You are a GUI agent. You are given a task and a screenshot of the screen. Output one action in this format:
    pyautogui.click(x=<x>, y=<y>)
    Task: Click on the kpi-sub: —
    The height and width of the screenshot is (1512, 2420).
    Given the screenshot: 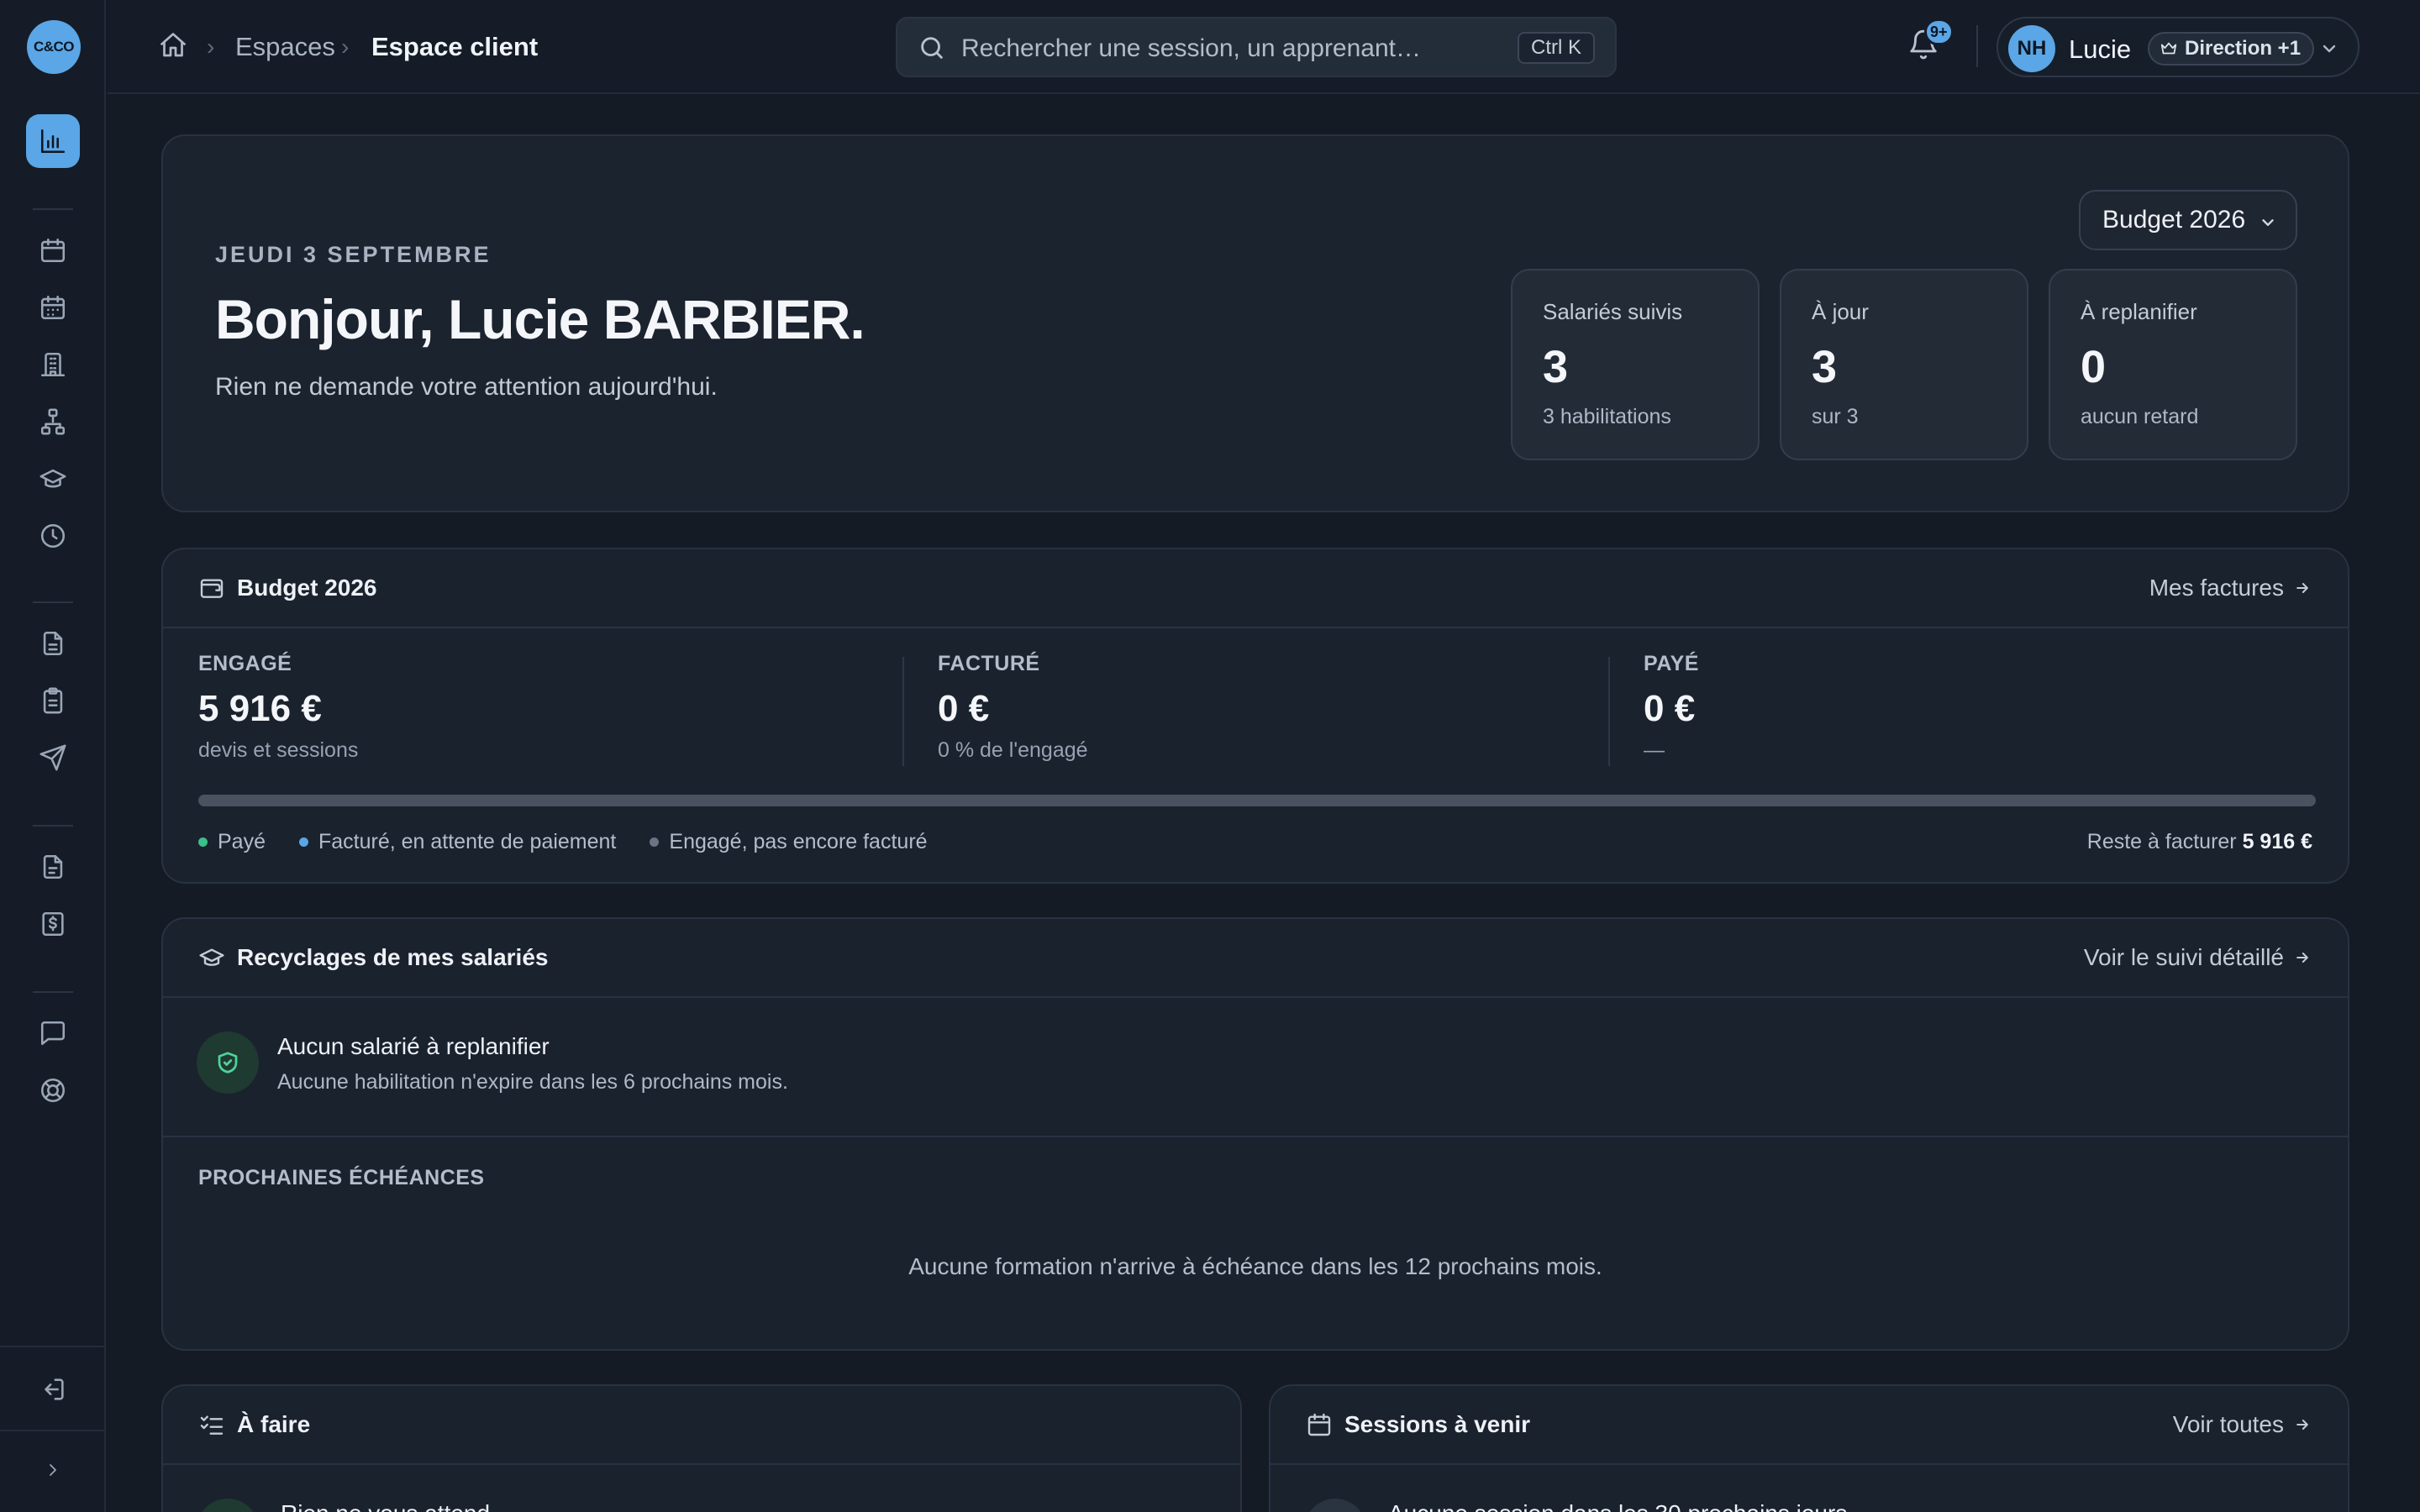 What is the action you would take?
    pyautogui.click(x=1654, y=750)
    